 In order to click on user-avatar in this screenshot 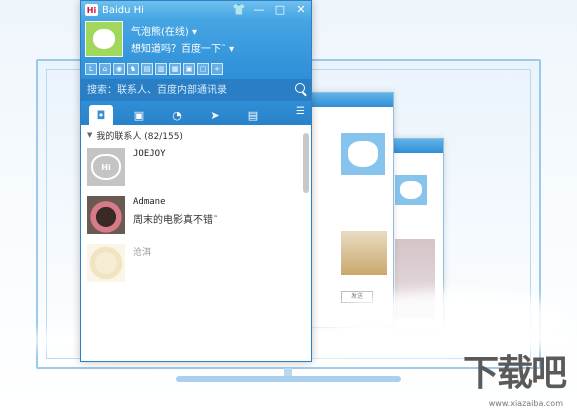, I will do `click(104, 39)`.